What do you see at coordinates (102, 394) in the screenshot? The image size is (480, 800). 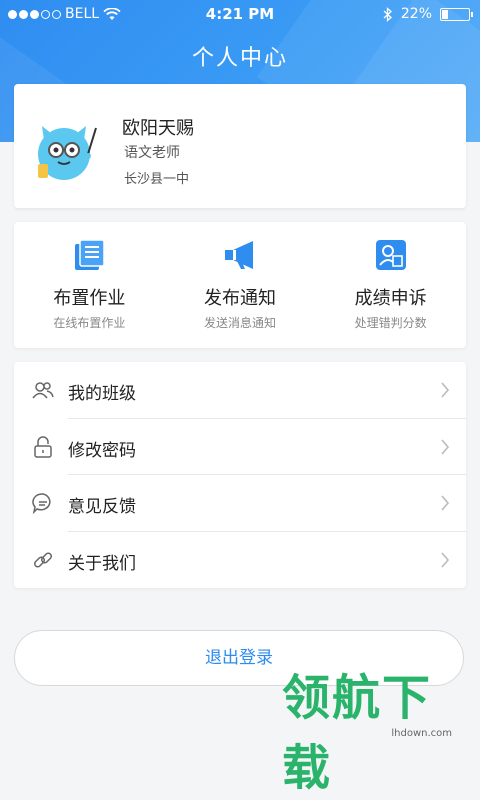 I see `menu-label: 我的班级` at bounding box center [102, 394].